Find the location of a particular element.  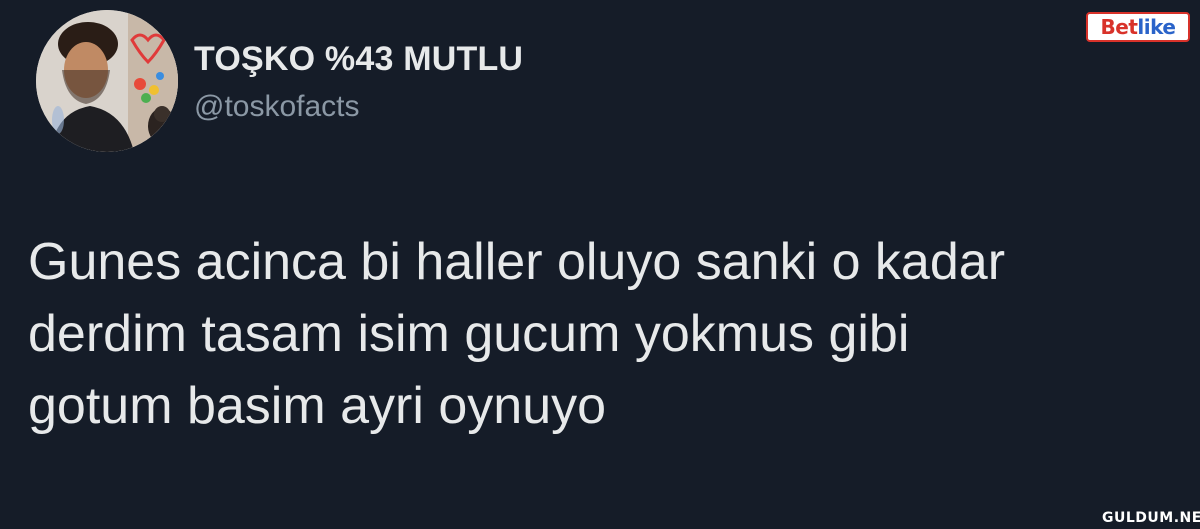

site-watermark: GULDUM.NET is located at coordinates (1151, 518).